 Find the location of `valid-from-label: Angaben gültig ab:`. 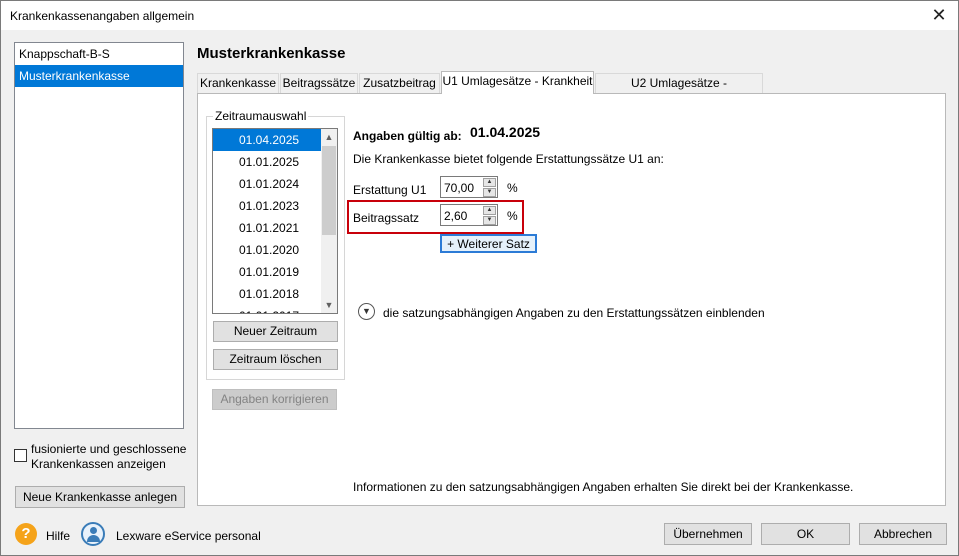

valid-from-label: Angaben gültig ab: is located at coordinates (407, 136).